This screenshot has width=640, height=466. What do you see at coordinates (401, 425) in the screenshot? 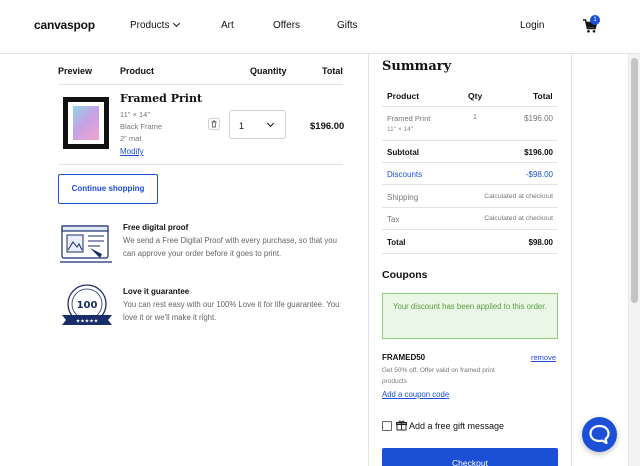
I see `gift-icon` at bounding box center [401, 425].